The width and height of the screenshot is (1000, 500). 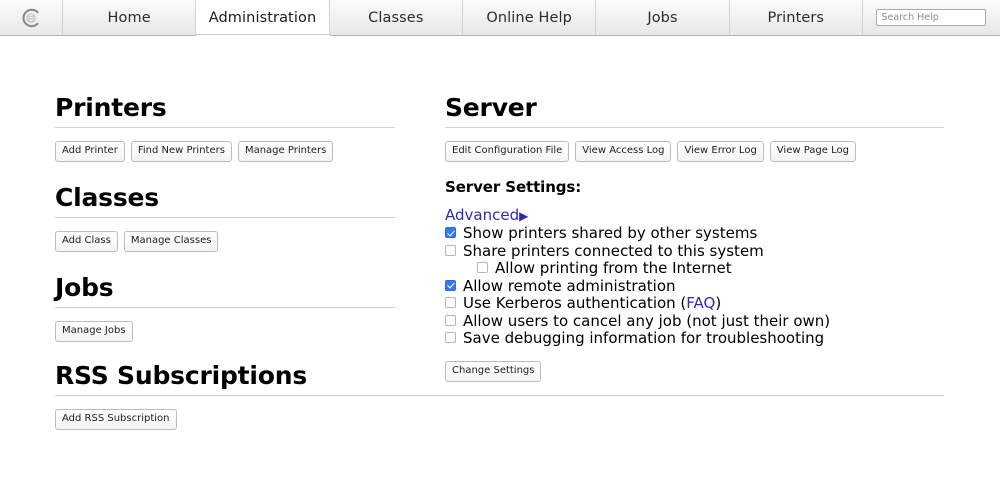 I want to click on view-error-log-button: View Error Log, so click(x=720, y=151).